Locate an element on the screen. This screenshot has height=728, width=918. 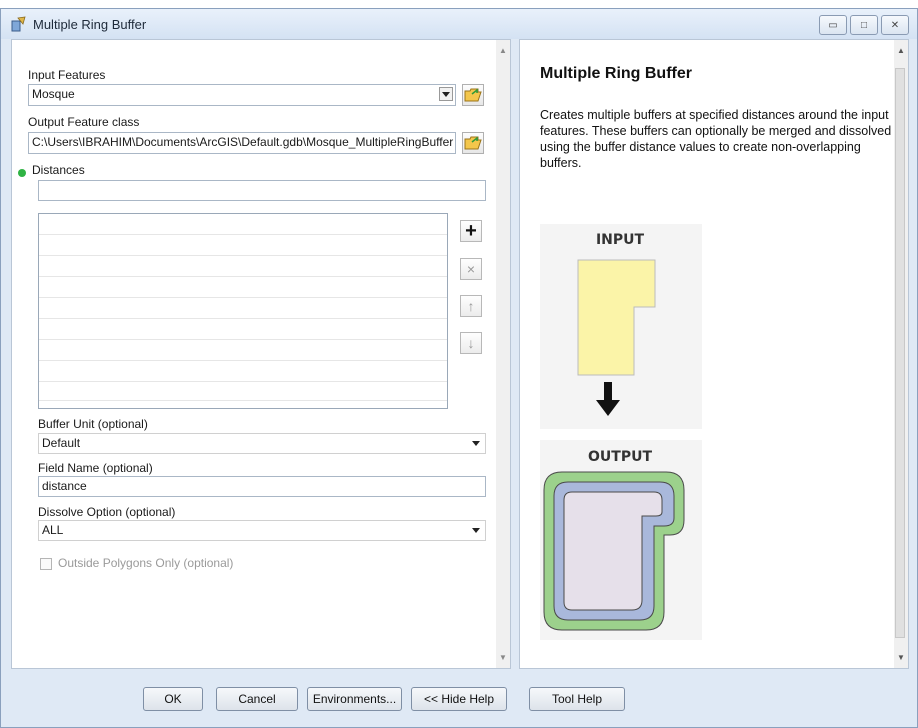
remove-distance-button: × is located at coordinates (471, 269).